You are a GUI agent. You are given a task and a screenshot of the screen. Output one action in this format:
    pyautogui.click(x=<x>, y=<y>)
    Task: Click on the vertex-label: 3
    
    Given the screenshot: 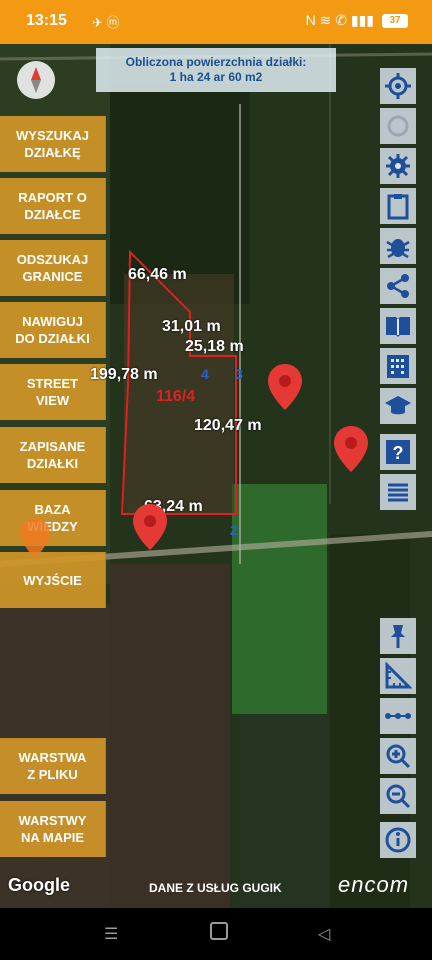 What is the action you would take?
    pyautogui.click(x=239, y=374)
    